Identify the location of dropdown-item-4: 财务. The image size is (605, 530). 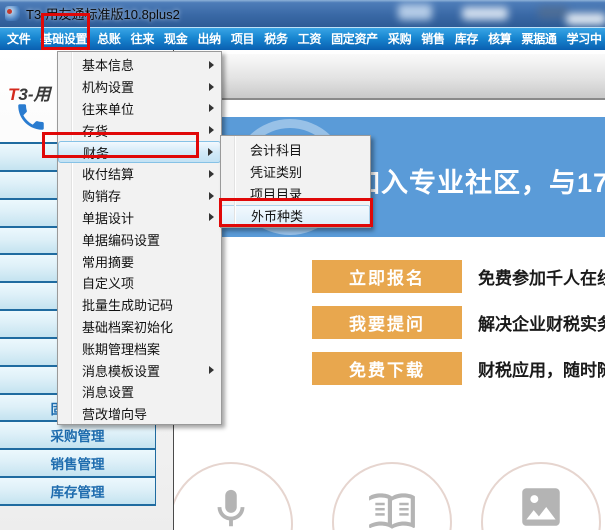
(139, 152).